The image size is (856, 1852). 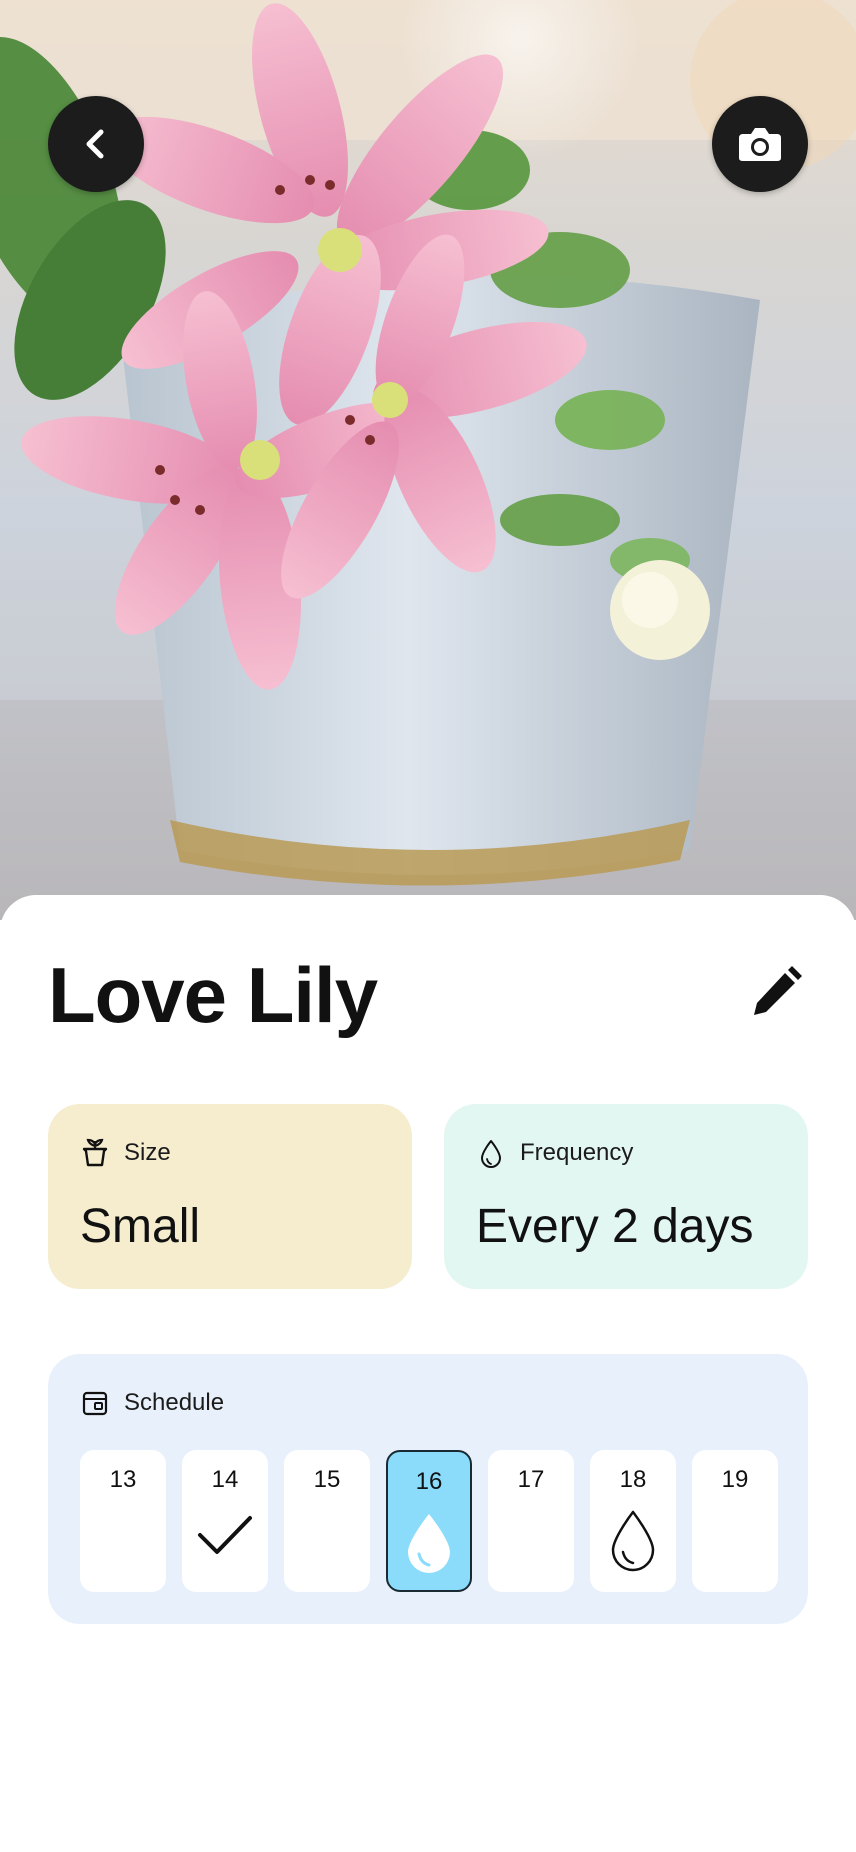 What do you see at coordinates (327, 1521) in the screenshot?
I see `day-15: 15` at bounding box center [327, 1521].